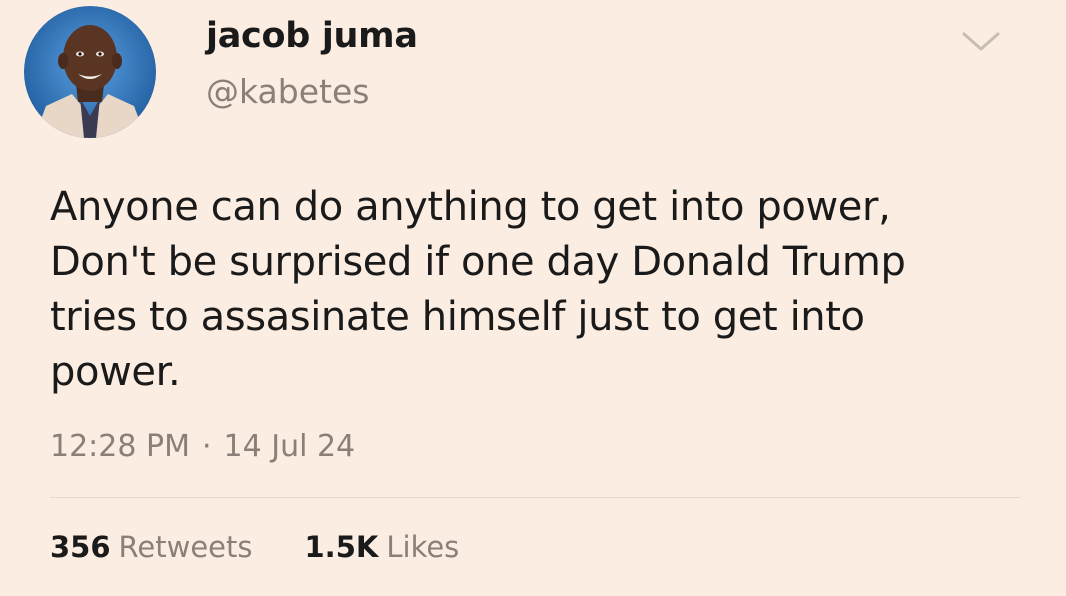  Describe the element at coordinates (80, 547) in the screenshot. I see `retweets-count: 356` at that location.